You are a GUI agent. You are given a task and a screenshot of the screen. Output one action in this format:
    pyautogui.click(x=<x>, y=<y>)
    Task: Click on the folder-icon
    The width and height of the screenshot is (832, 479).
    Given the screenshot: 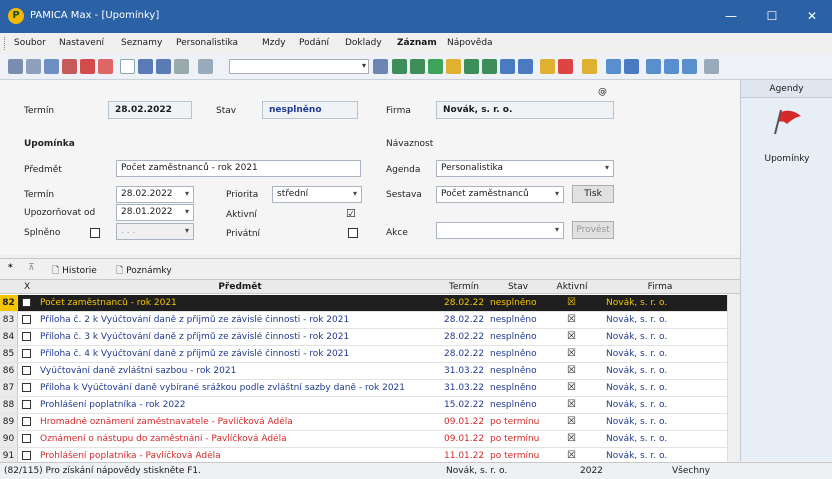 What is the action you would take?
    pyautogui.click(x=589, y=66)
    